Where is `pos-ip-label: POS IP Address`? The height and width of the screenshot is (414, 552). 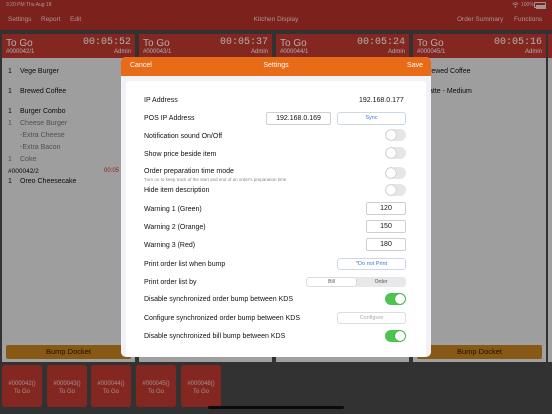
pos-ip-label: POS IP Address is located at coordinates (169, 118).